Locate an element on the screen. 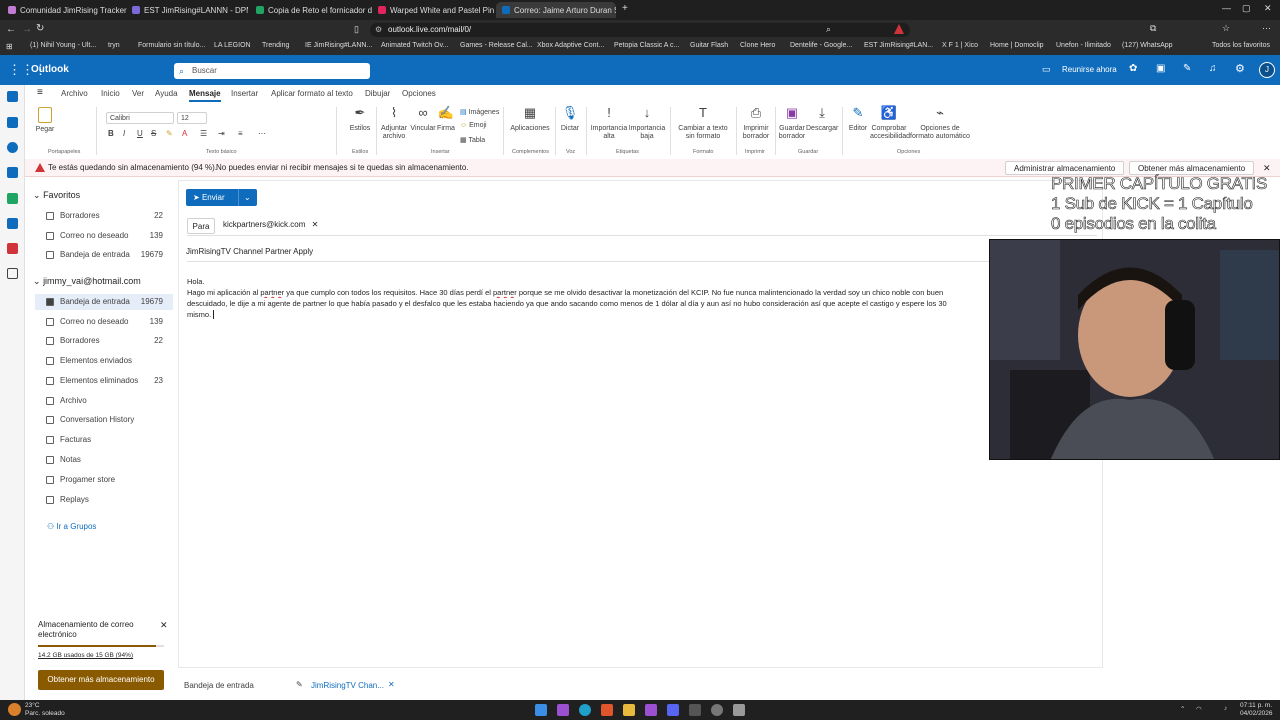 This screenshot has width=1280, height=720. tab-inicio: Inicio is located at coordinates (110, 93).